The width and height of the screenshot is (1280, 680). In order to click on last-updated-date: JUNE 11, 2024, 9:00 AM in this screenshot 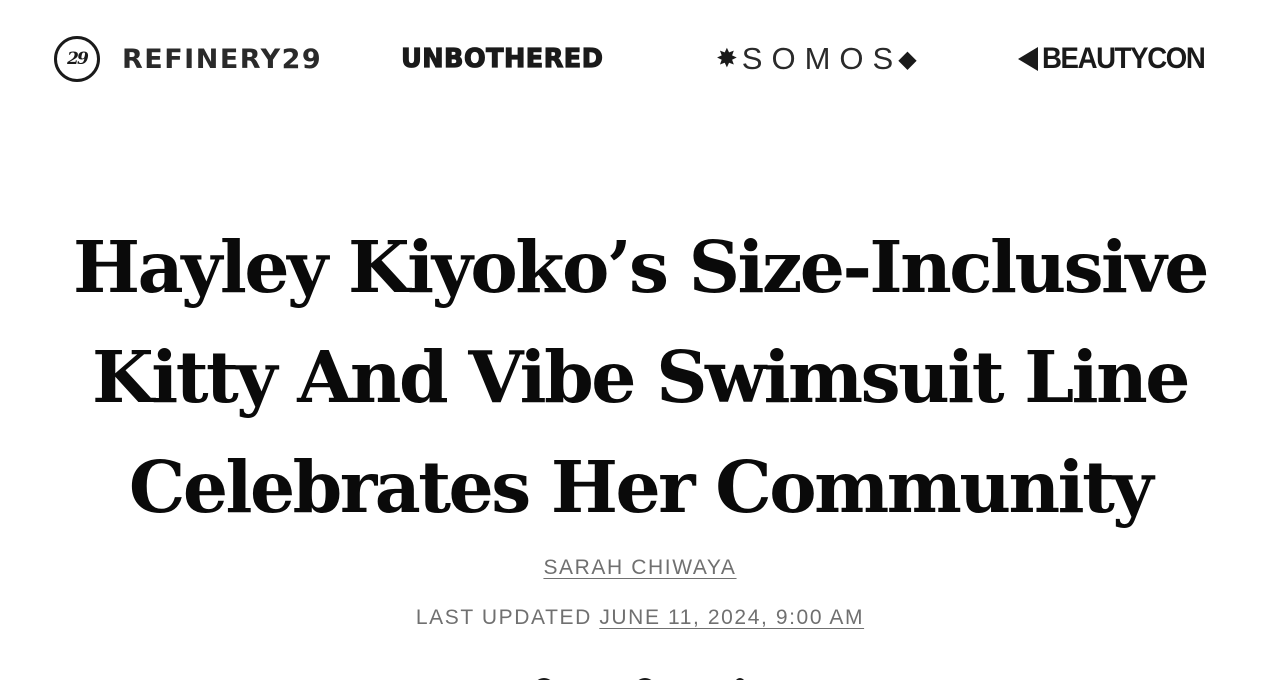, I will do `click(731, 617)`.